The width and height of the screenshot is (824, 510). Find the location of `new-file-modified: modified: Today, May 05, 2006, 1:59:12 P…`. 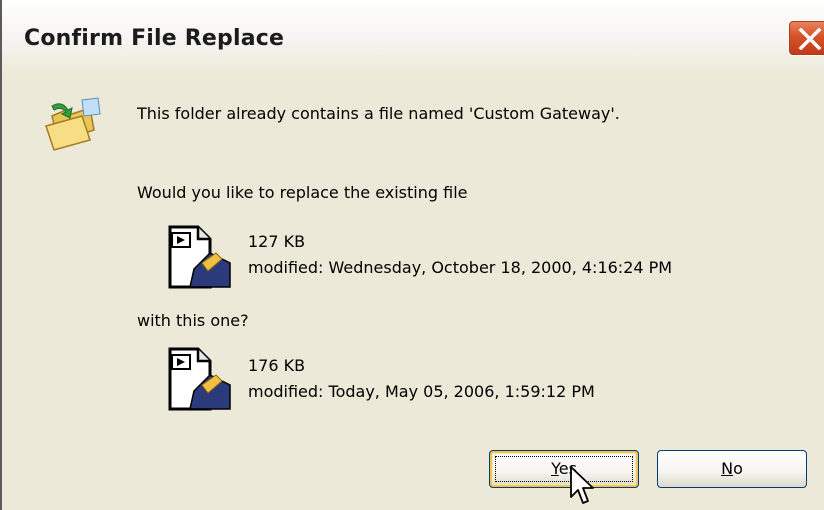

new-file-modified: modified: Today, May 05, 2006, 1:59:12 P… is located at coordinates (421, 391).